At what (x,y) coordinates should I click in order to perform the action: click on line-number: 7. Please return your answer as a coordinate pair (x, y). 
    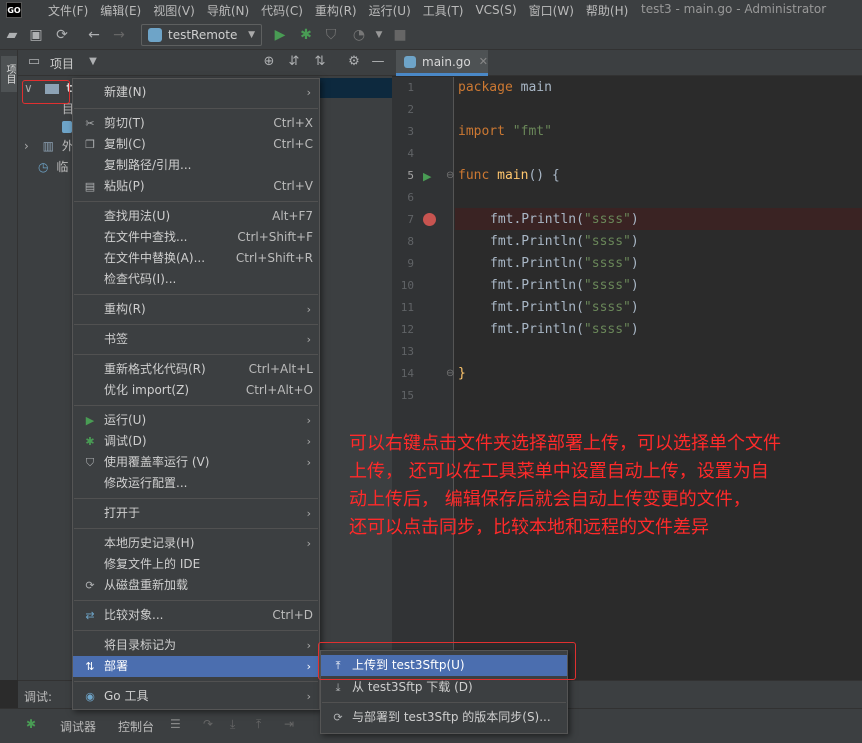
    Looking at the image, I should click on (410, 219).